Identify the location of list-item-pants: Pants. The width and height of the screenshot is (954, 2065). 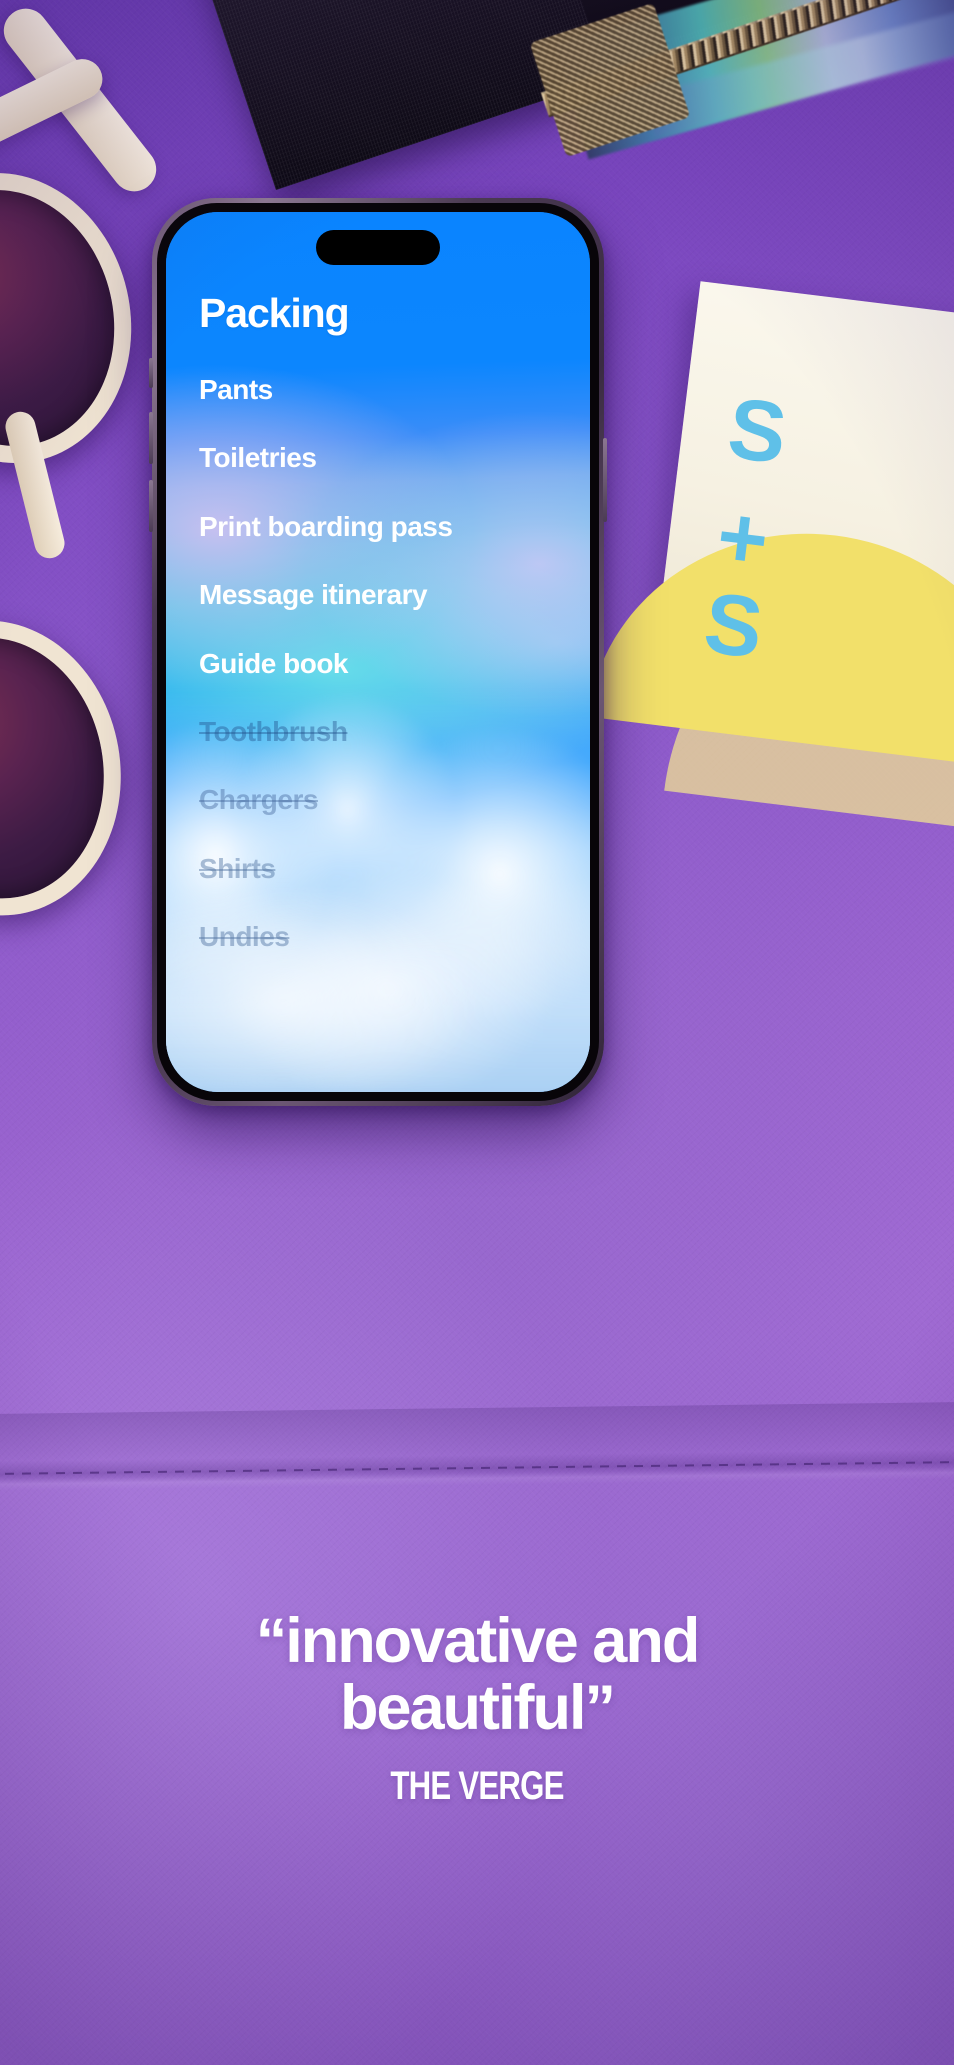
(394, 390).